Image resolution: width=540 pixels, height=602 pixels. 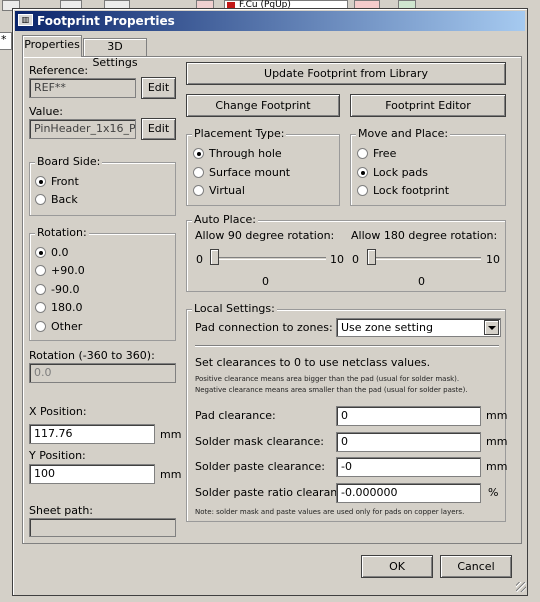 What do you see at coordinates (268, 258) in the screenshot?
I see `rot90-slider-track` at bounding box center [268, 258].